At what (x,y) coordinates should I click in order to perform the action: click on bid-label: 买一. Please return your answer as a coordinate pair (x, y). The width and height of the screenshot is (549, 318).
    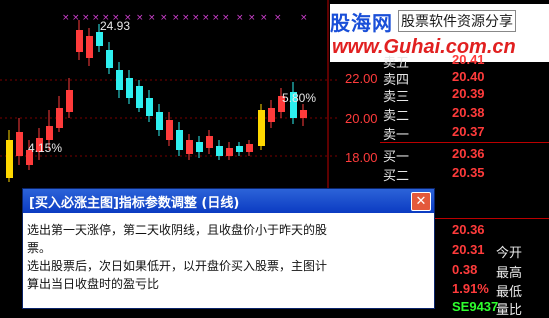
    Looking at the image, I should click on (396, 157).